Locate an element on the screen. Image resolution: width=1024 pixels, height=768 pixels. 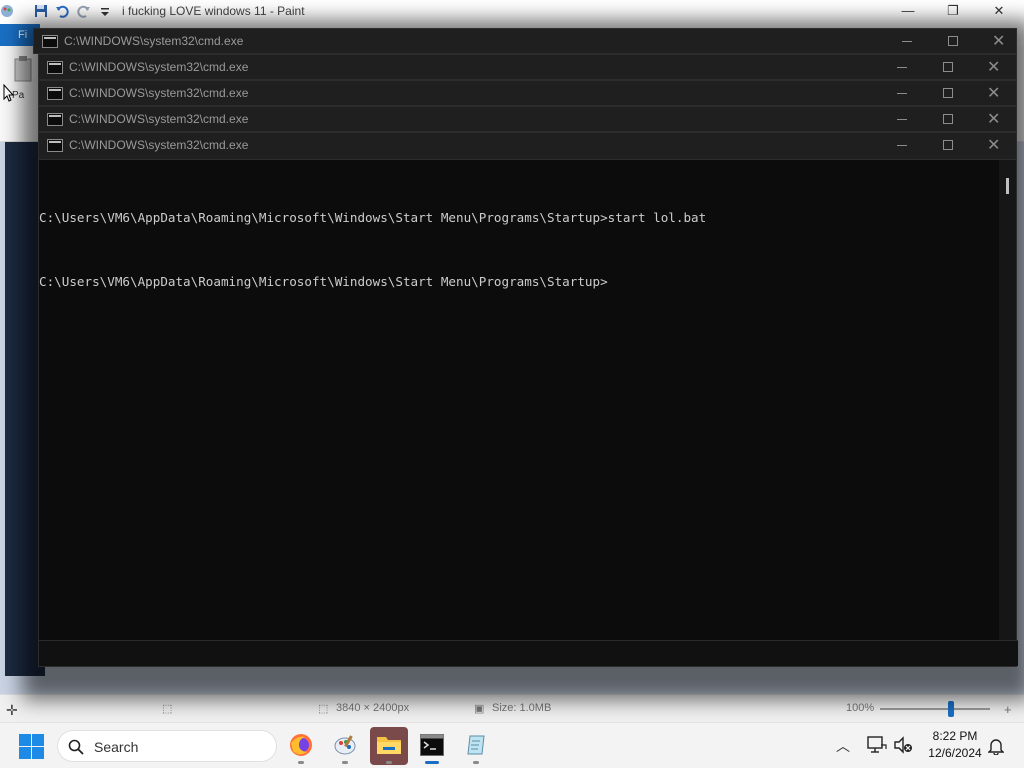
zoom-in-icon: + is located at coordinates (1008, 709).